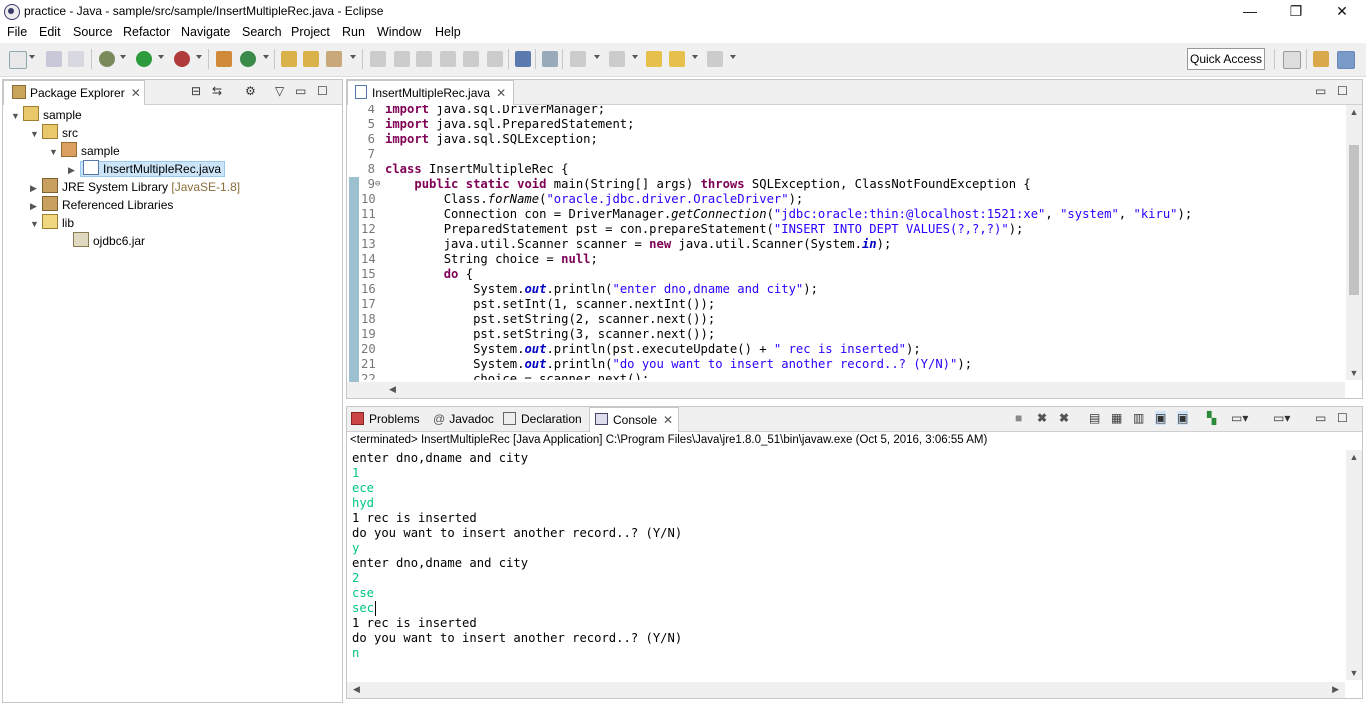 This screenshot has width=1366, height=705. What do you see at coordinates (107, 59) in the screenshot?
I see `debug-icon` at bounding box center [107, 59].